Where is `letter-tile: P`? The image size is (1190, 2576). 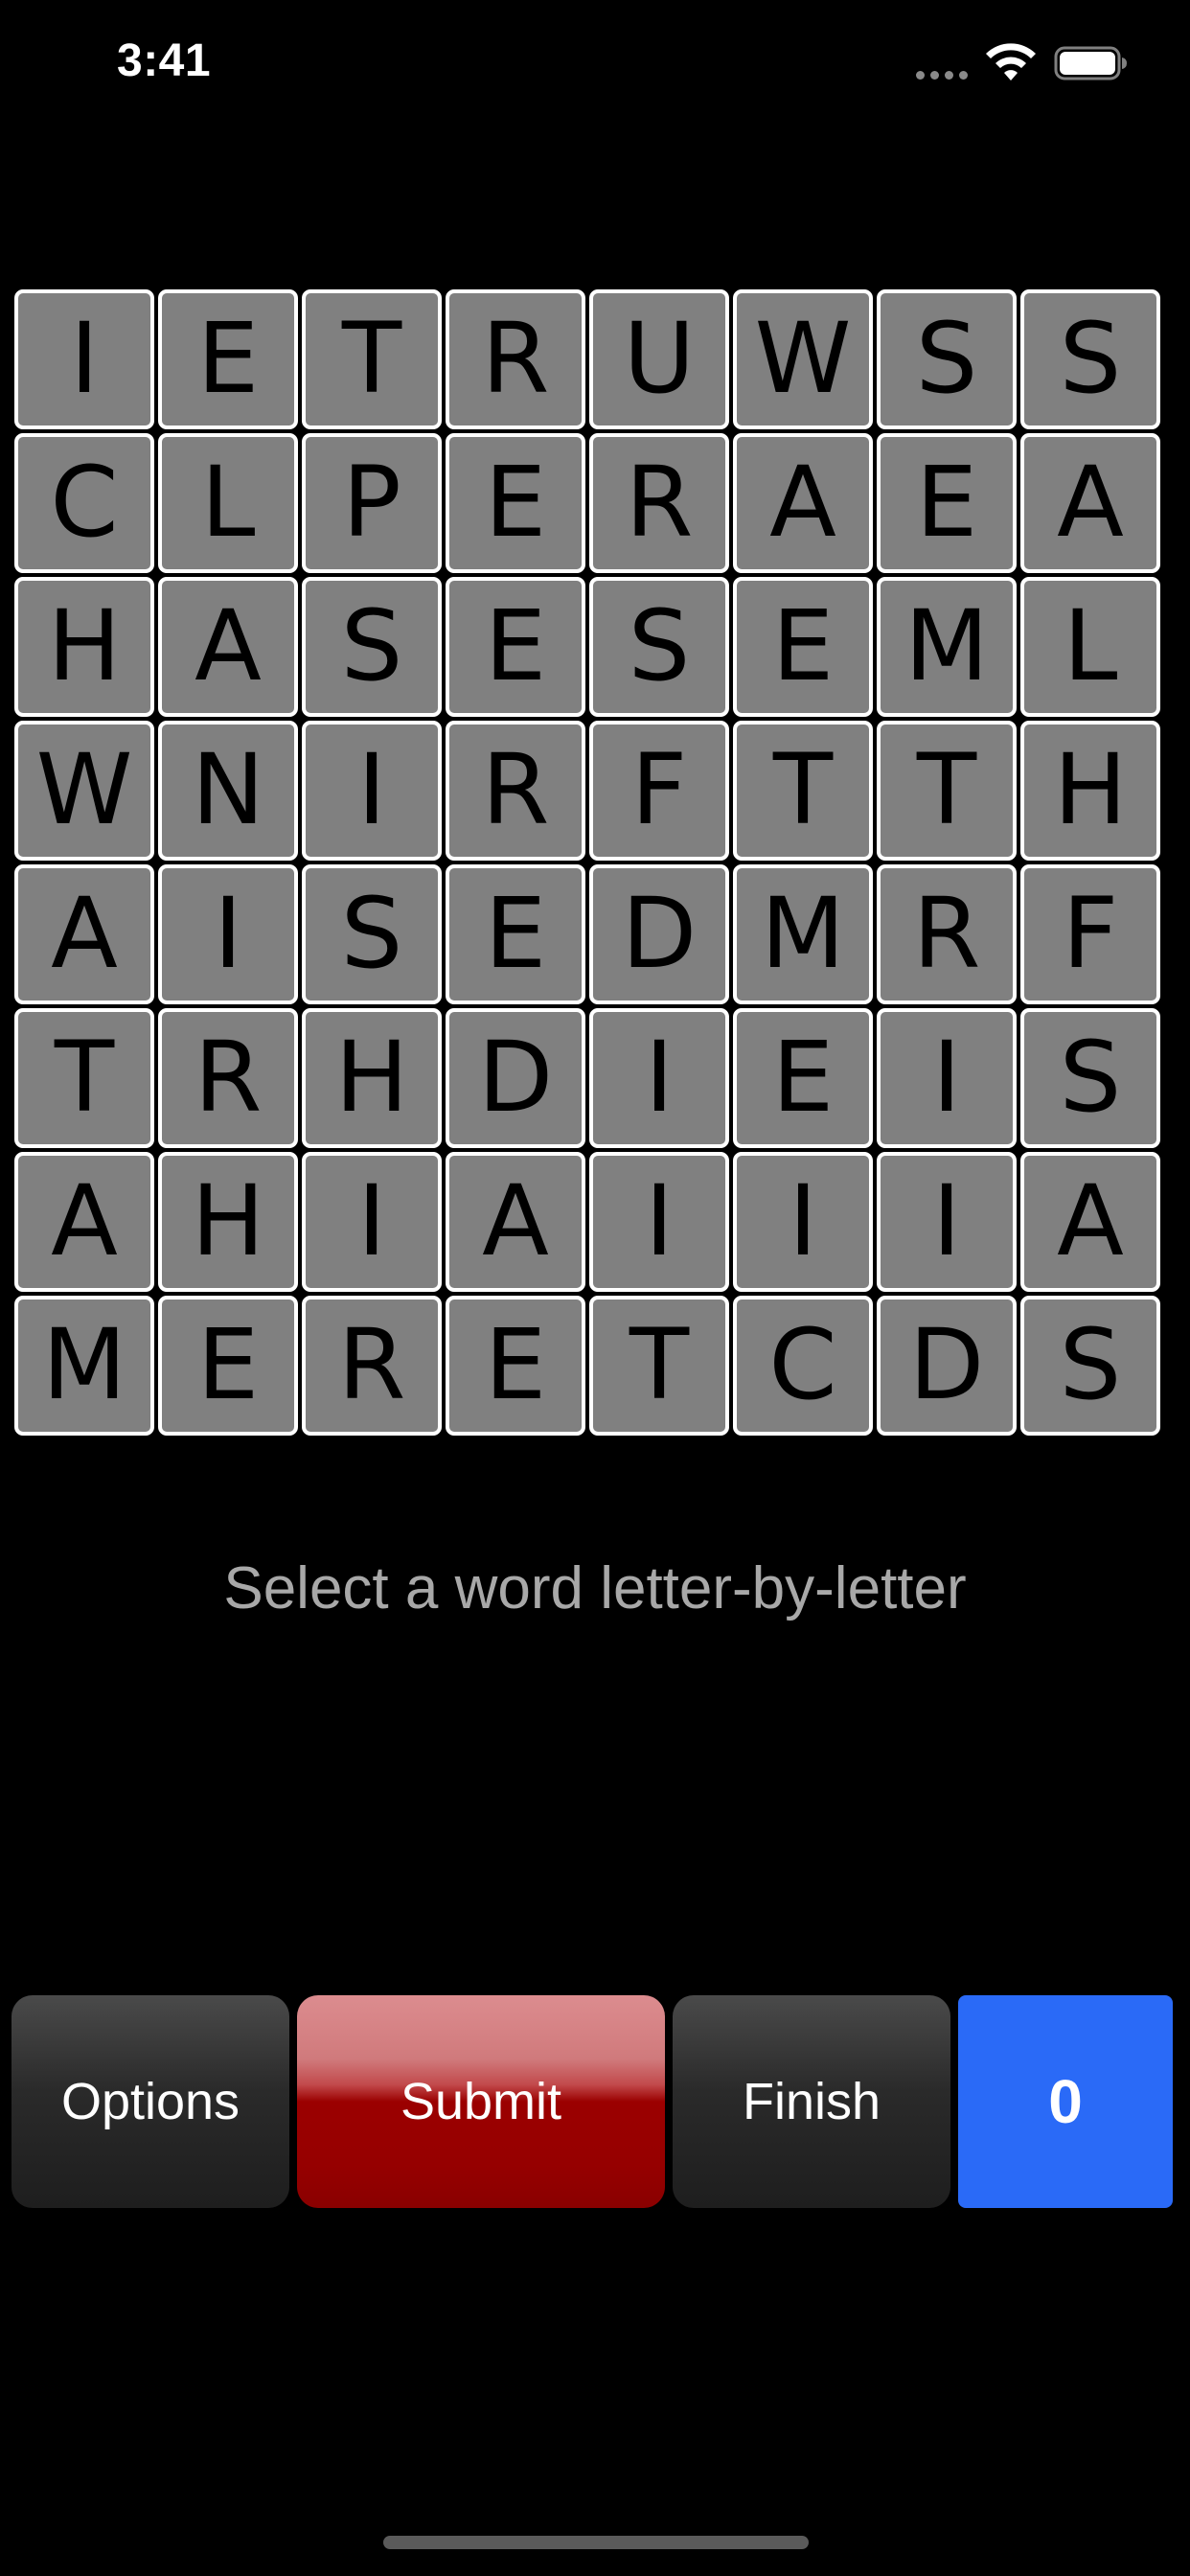
letter-tile: P is located at coordinates (372, 503).